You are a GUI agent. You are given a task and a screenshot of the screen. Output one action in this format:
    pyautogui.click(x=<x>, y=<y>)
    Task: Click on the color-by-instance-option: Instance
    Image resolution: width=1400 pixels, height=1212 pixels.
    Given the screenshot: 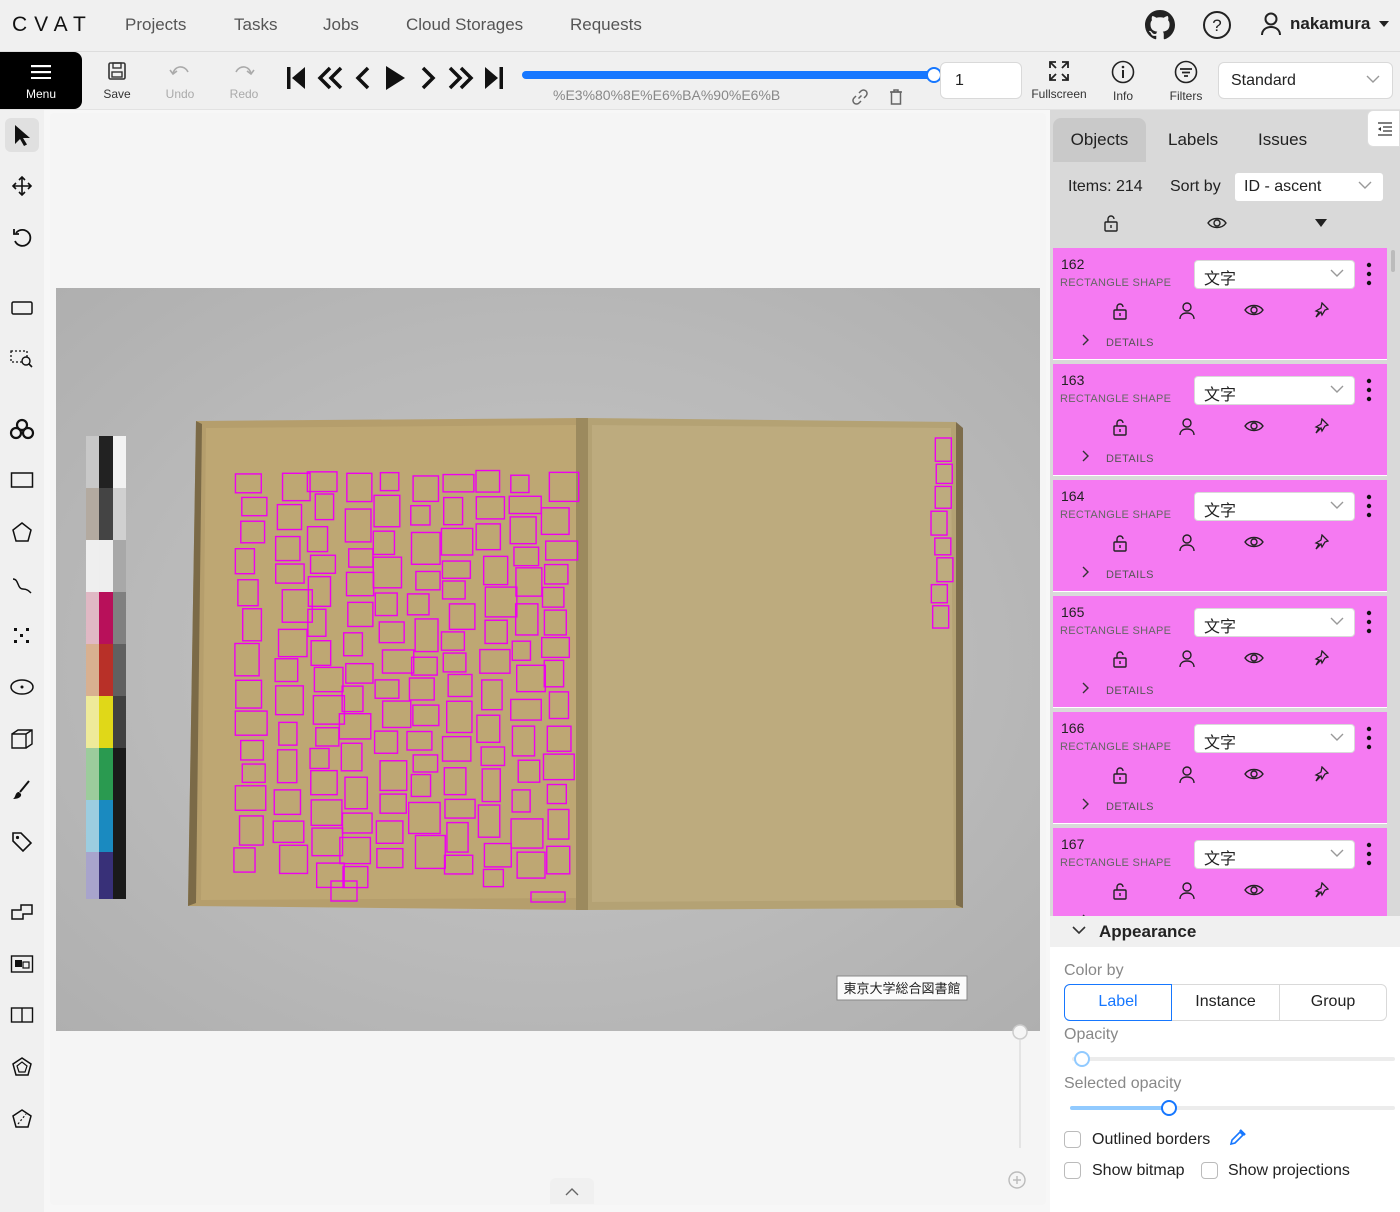 What is the action you would take?
    pyautogui.click(x=1226, y=1002)
    